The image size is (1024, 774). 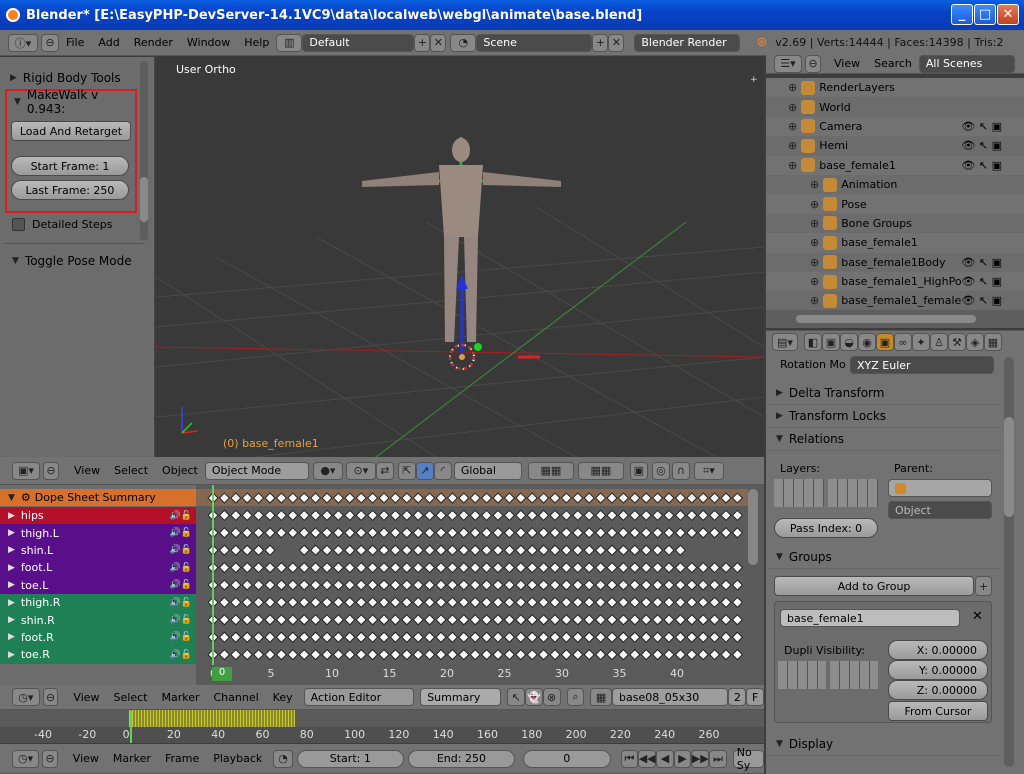 I want to click on preview-range-icon: ◔, so click(x=283, y=758).